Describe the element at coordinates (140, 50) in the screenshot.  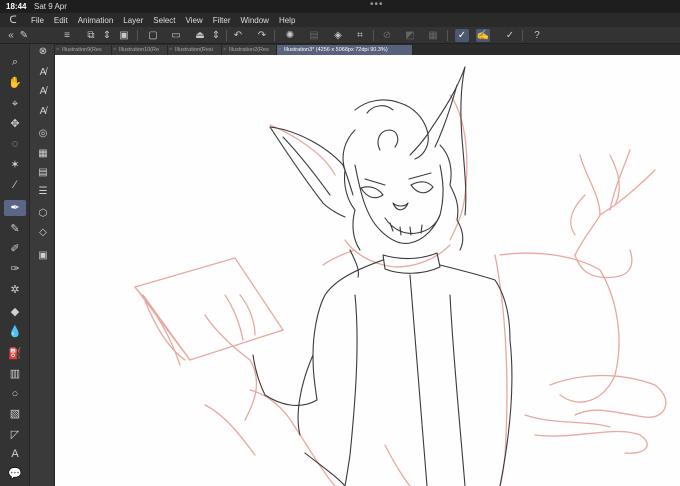
I see `tab-illustration10: × Illustration10(Re` at that location.